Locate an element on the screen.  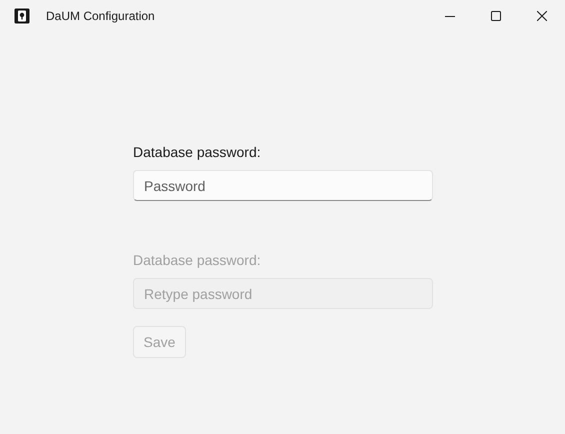
maximize-icon is located at coordinates (496, 16).